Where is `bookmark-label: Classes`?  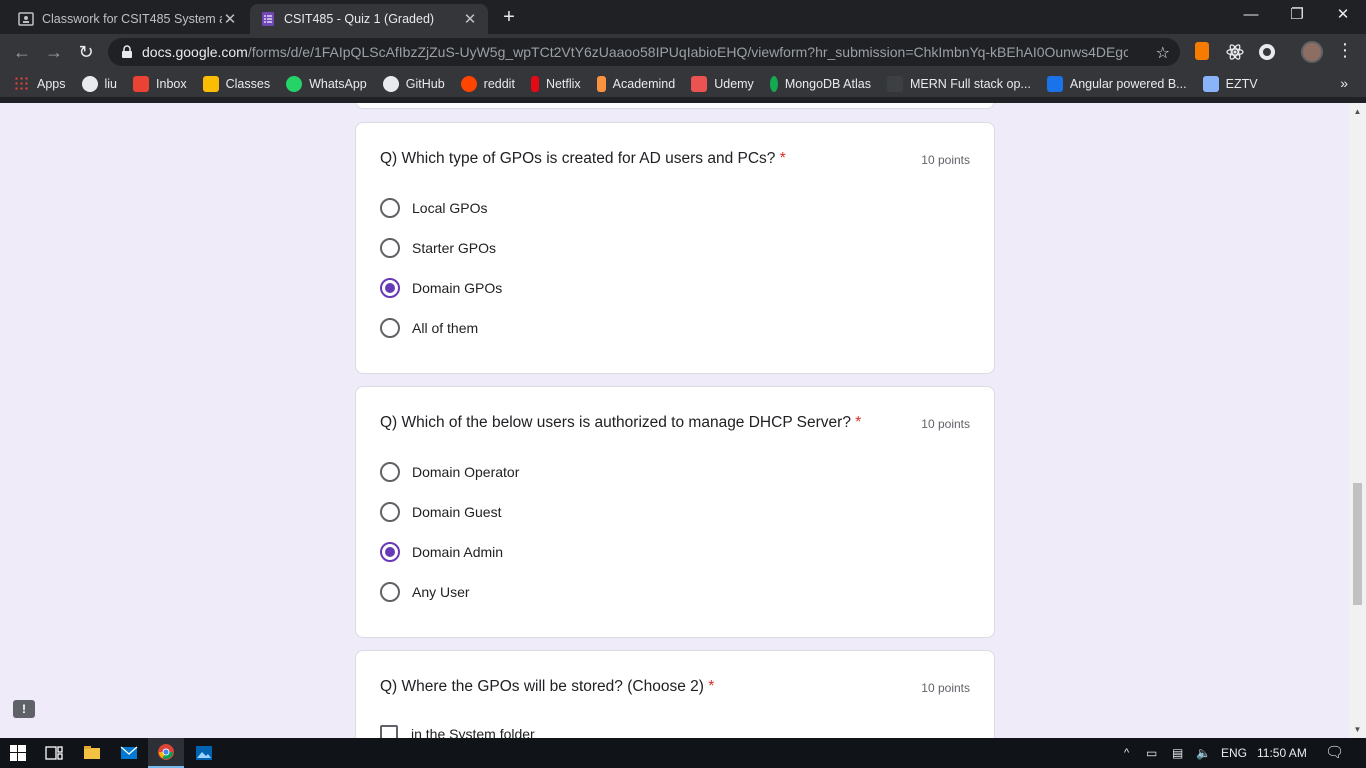 bookmark-label: Classes is located at coordinates (248, 83).